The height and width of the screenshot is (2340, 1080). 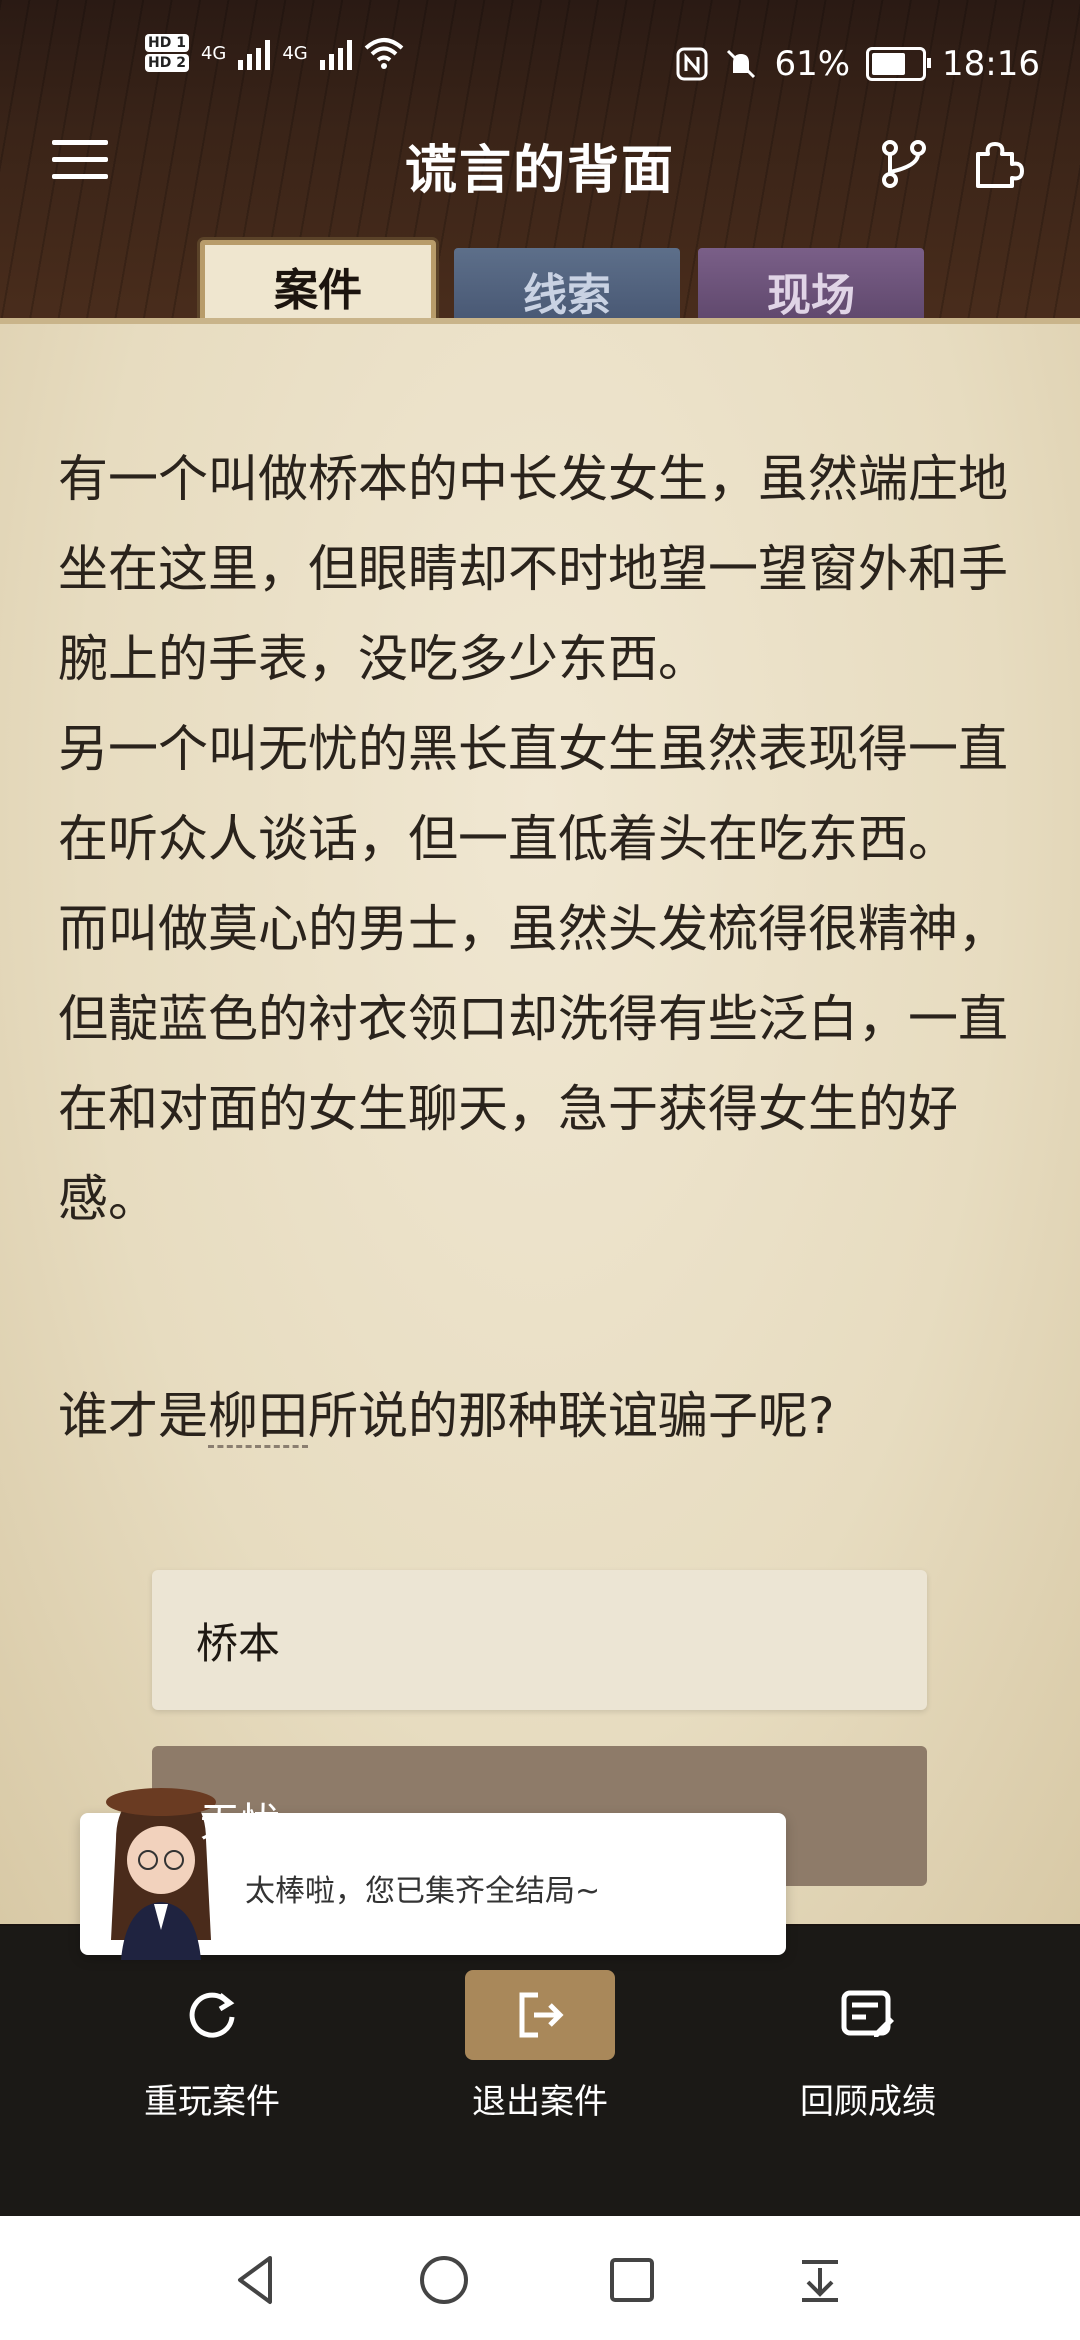 I want to click on status-right: 61% 18:16, so click(x=858, y=64).